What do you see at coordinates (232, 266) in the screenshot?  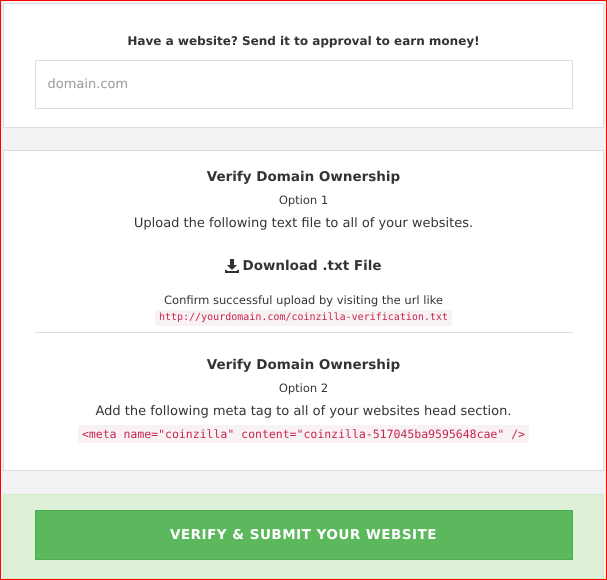 I see `download-icon` at bounding box center [232, 266].